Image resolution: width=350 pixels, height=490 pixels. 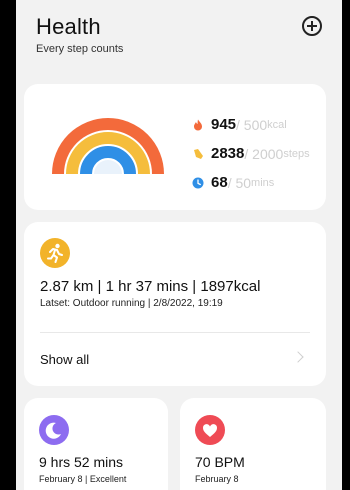 What do you see at coordinates (108, 146) in the screenshot?
I see `activity-rings-chart` at bounding box center [108, 146].